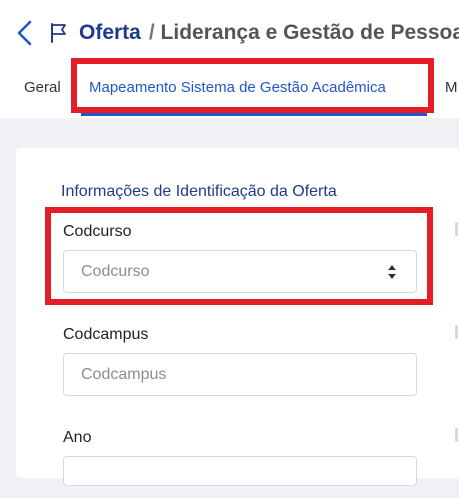  I want to click on active-tab-indicator, so click(254, 114).